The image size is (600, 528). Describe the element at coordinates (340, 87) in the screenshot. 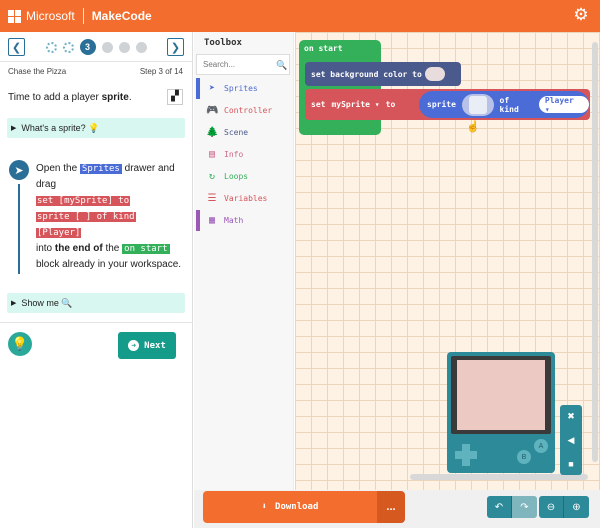

I see `on-start-block: on start` at that location.